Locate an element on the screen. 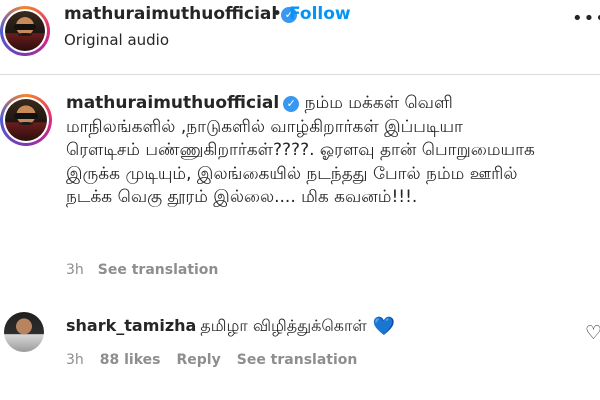 The width and height of the screenshot is (600, 400). divider is located at coordinates (300, 74).